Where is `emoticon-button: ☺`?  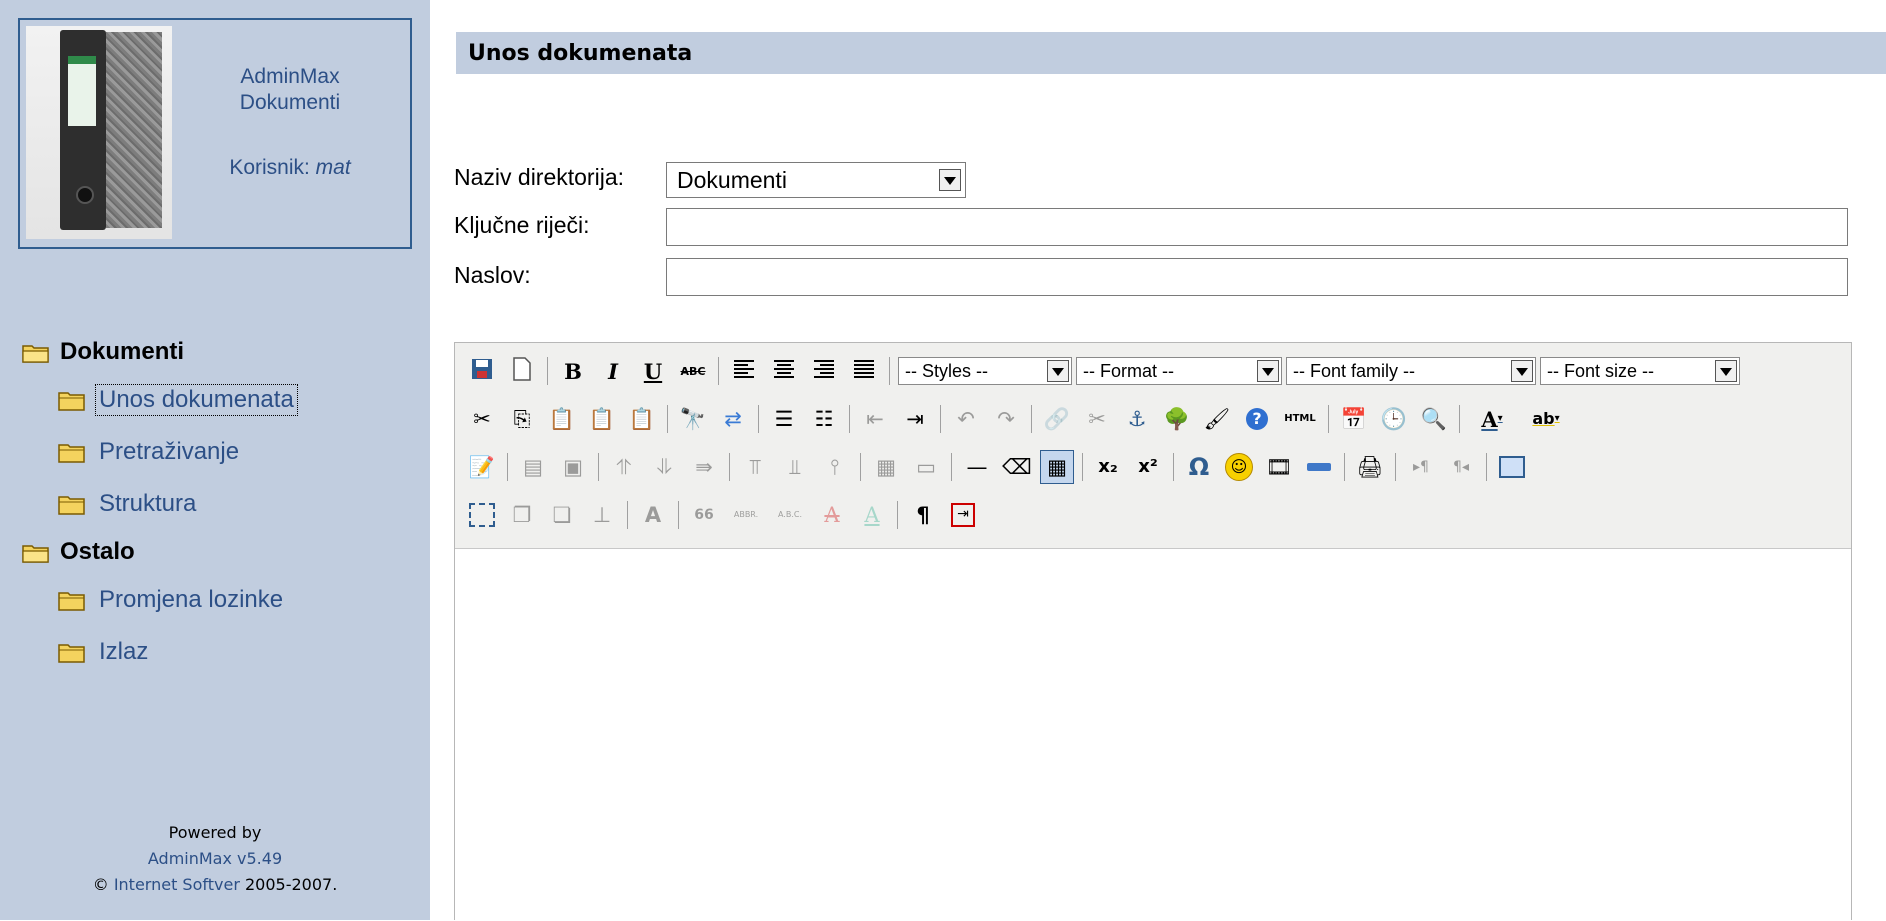
emoticon-button: ☺ is located at coordinates (1239, 467).